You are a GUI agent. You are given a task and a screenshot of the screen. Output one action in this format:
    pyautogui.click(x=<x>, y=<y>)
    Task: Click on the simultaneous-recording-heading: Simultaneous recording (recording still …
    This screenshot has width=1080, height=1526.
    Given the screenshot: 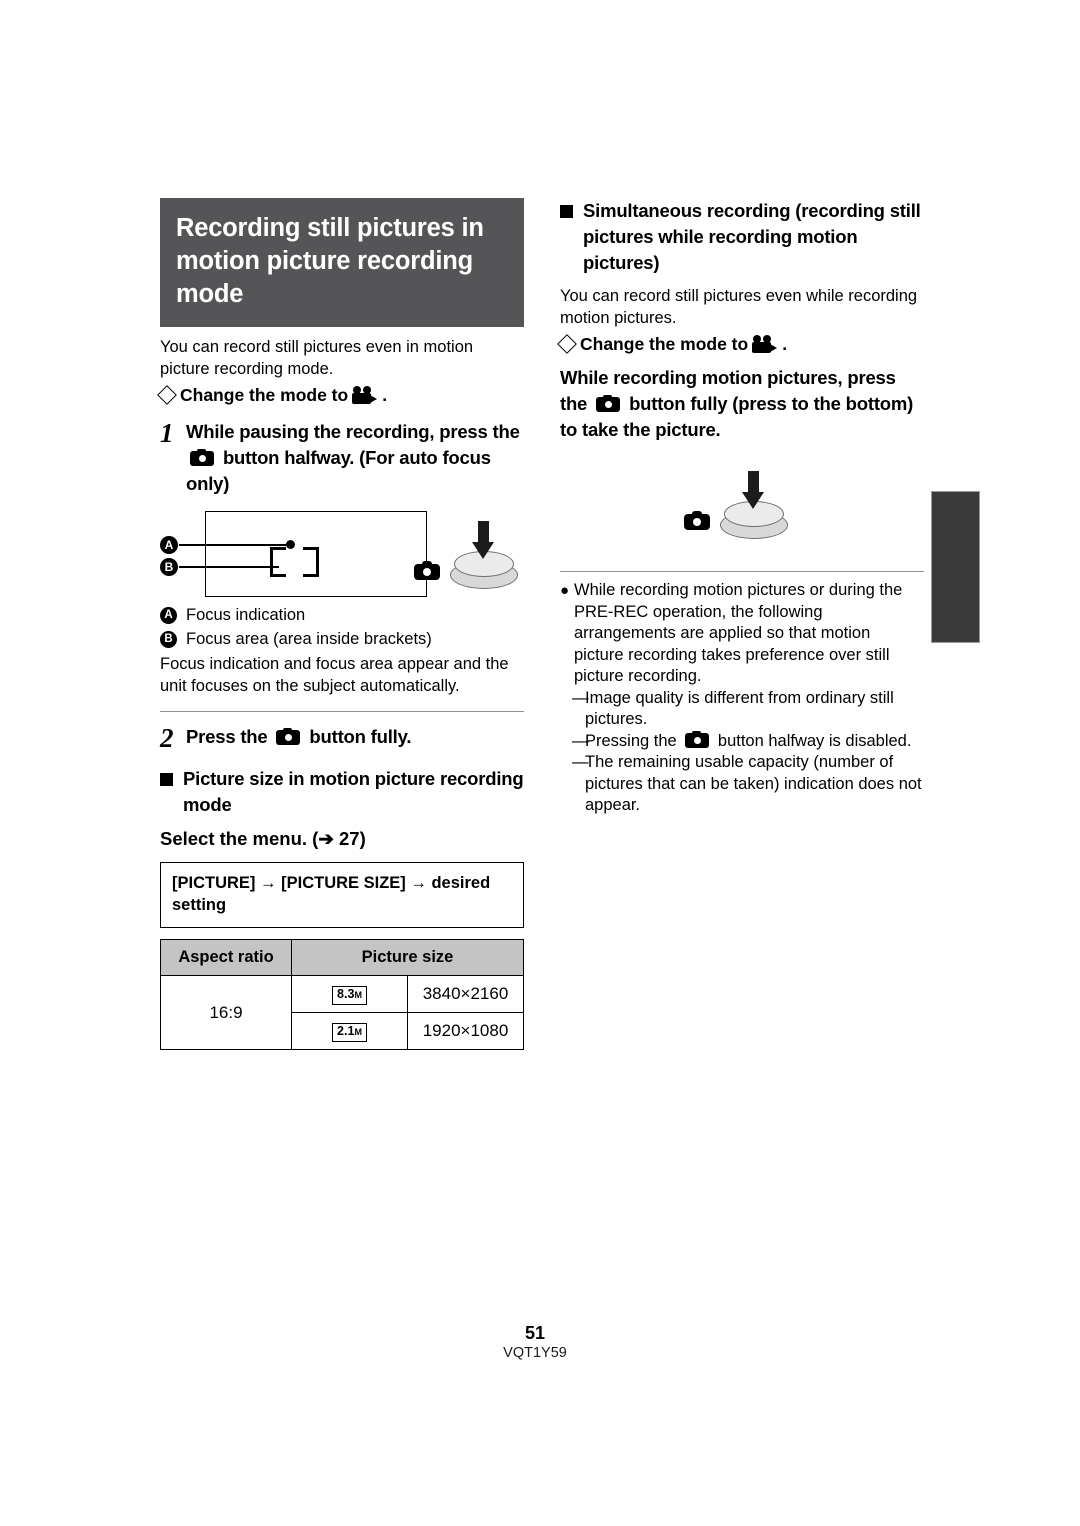 What is the action you would take?
    pyautogui.click(x=742, y=237)
    